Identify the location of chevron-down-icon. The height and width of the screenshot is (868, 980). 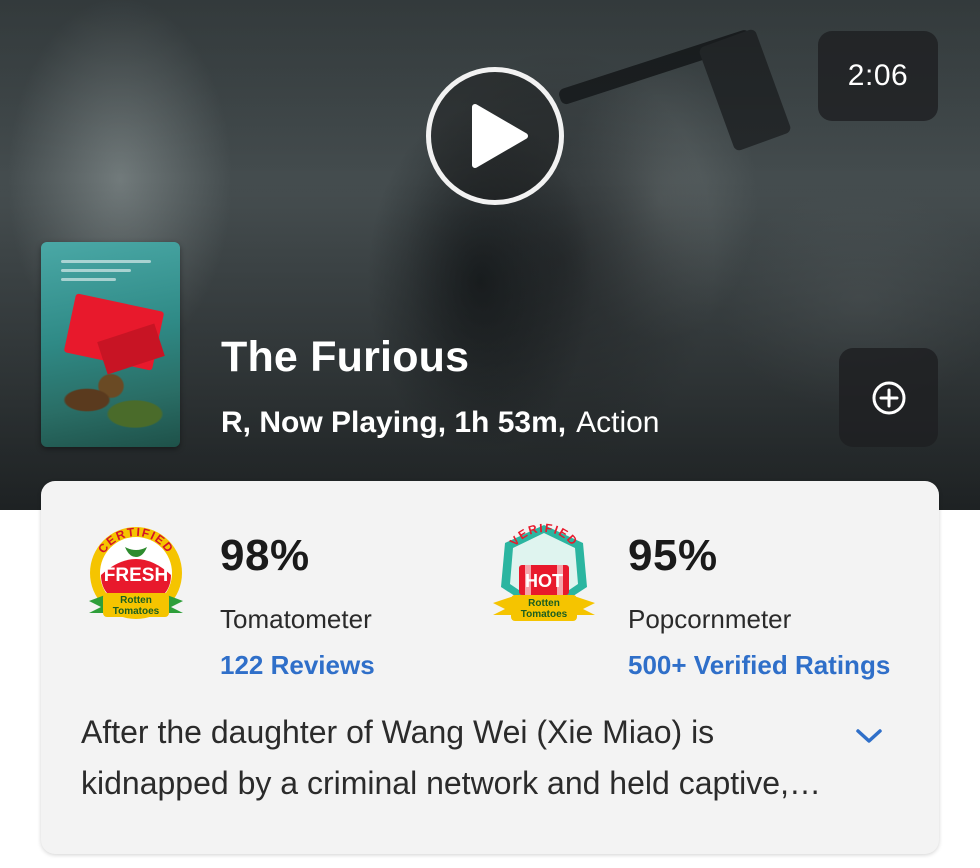
(869, 736).